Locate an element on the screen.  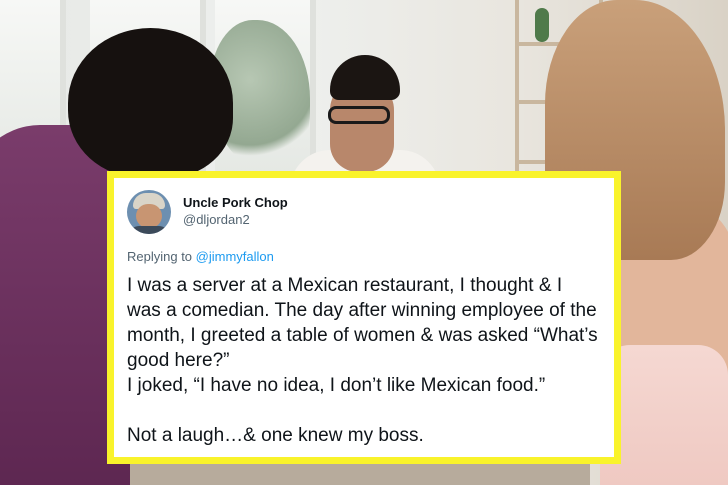
display-name: Uncle Pork Chop is located at coordinates (235, 202).